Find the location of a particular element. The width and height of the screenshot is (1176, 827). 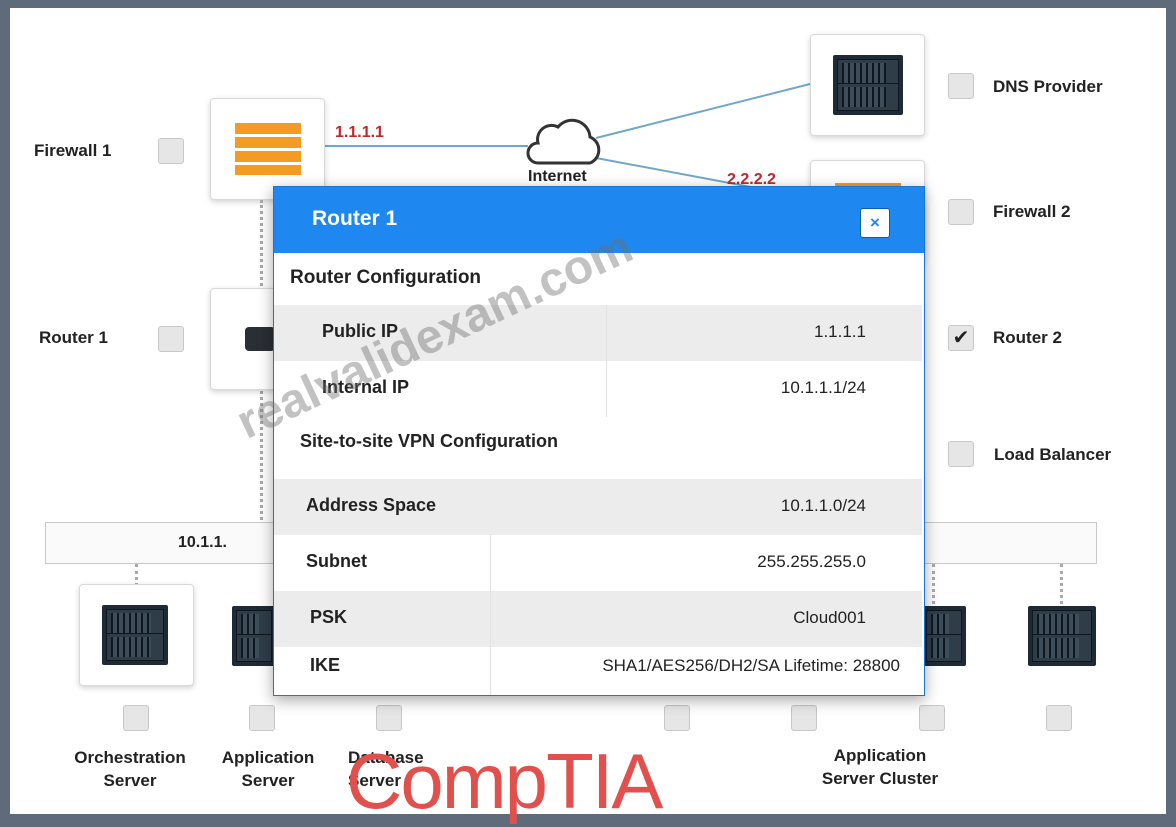

row-key: PSK is located at coordinates (329, 617).